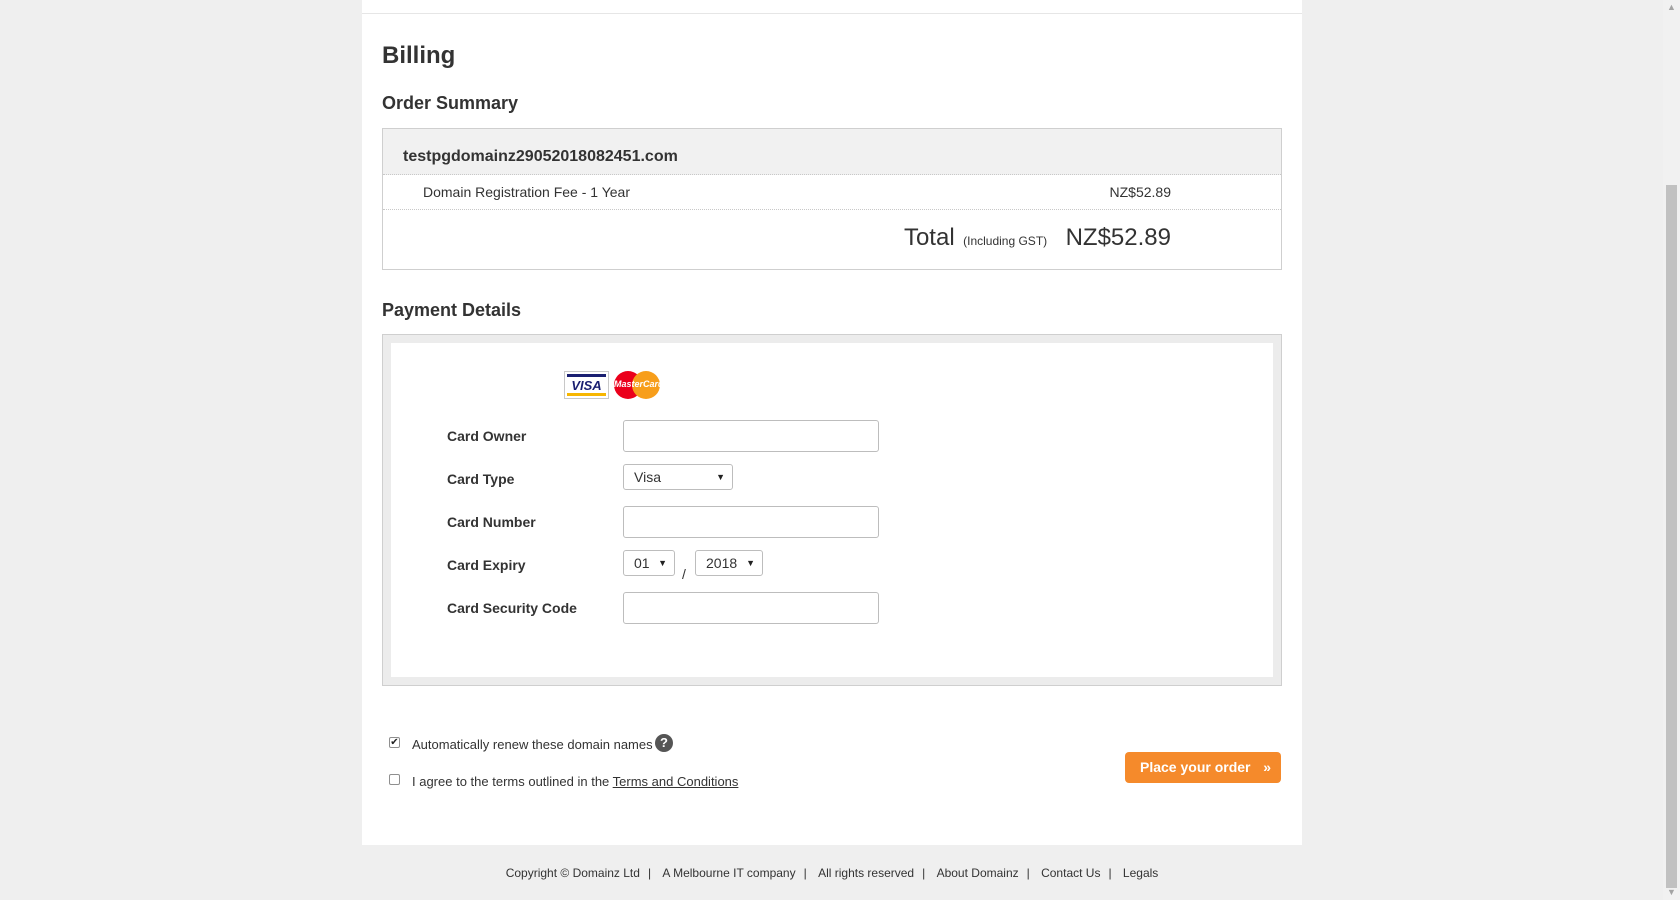  Describe the element at coordinates (751, 436) in the screenshot. I see `card-owner-input` at that location.